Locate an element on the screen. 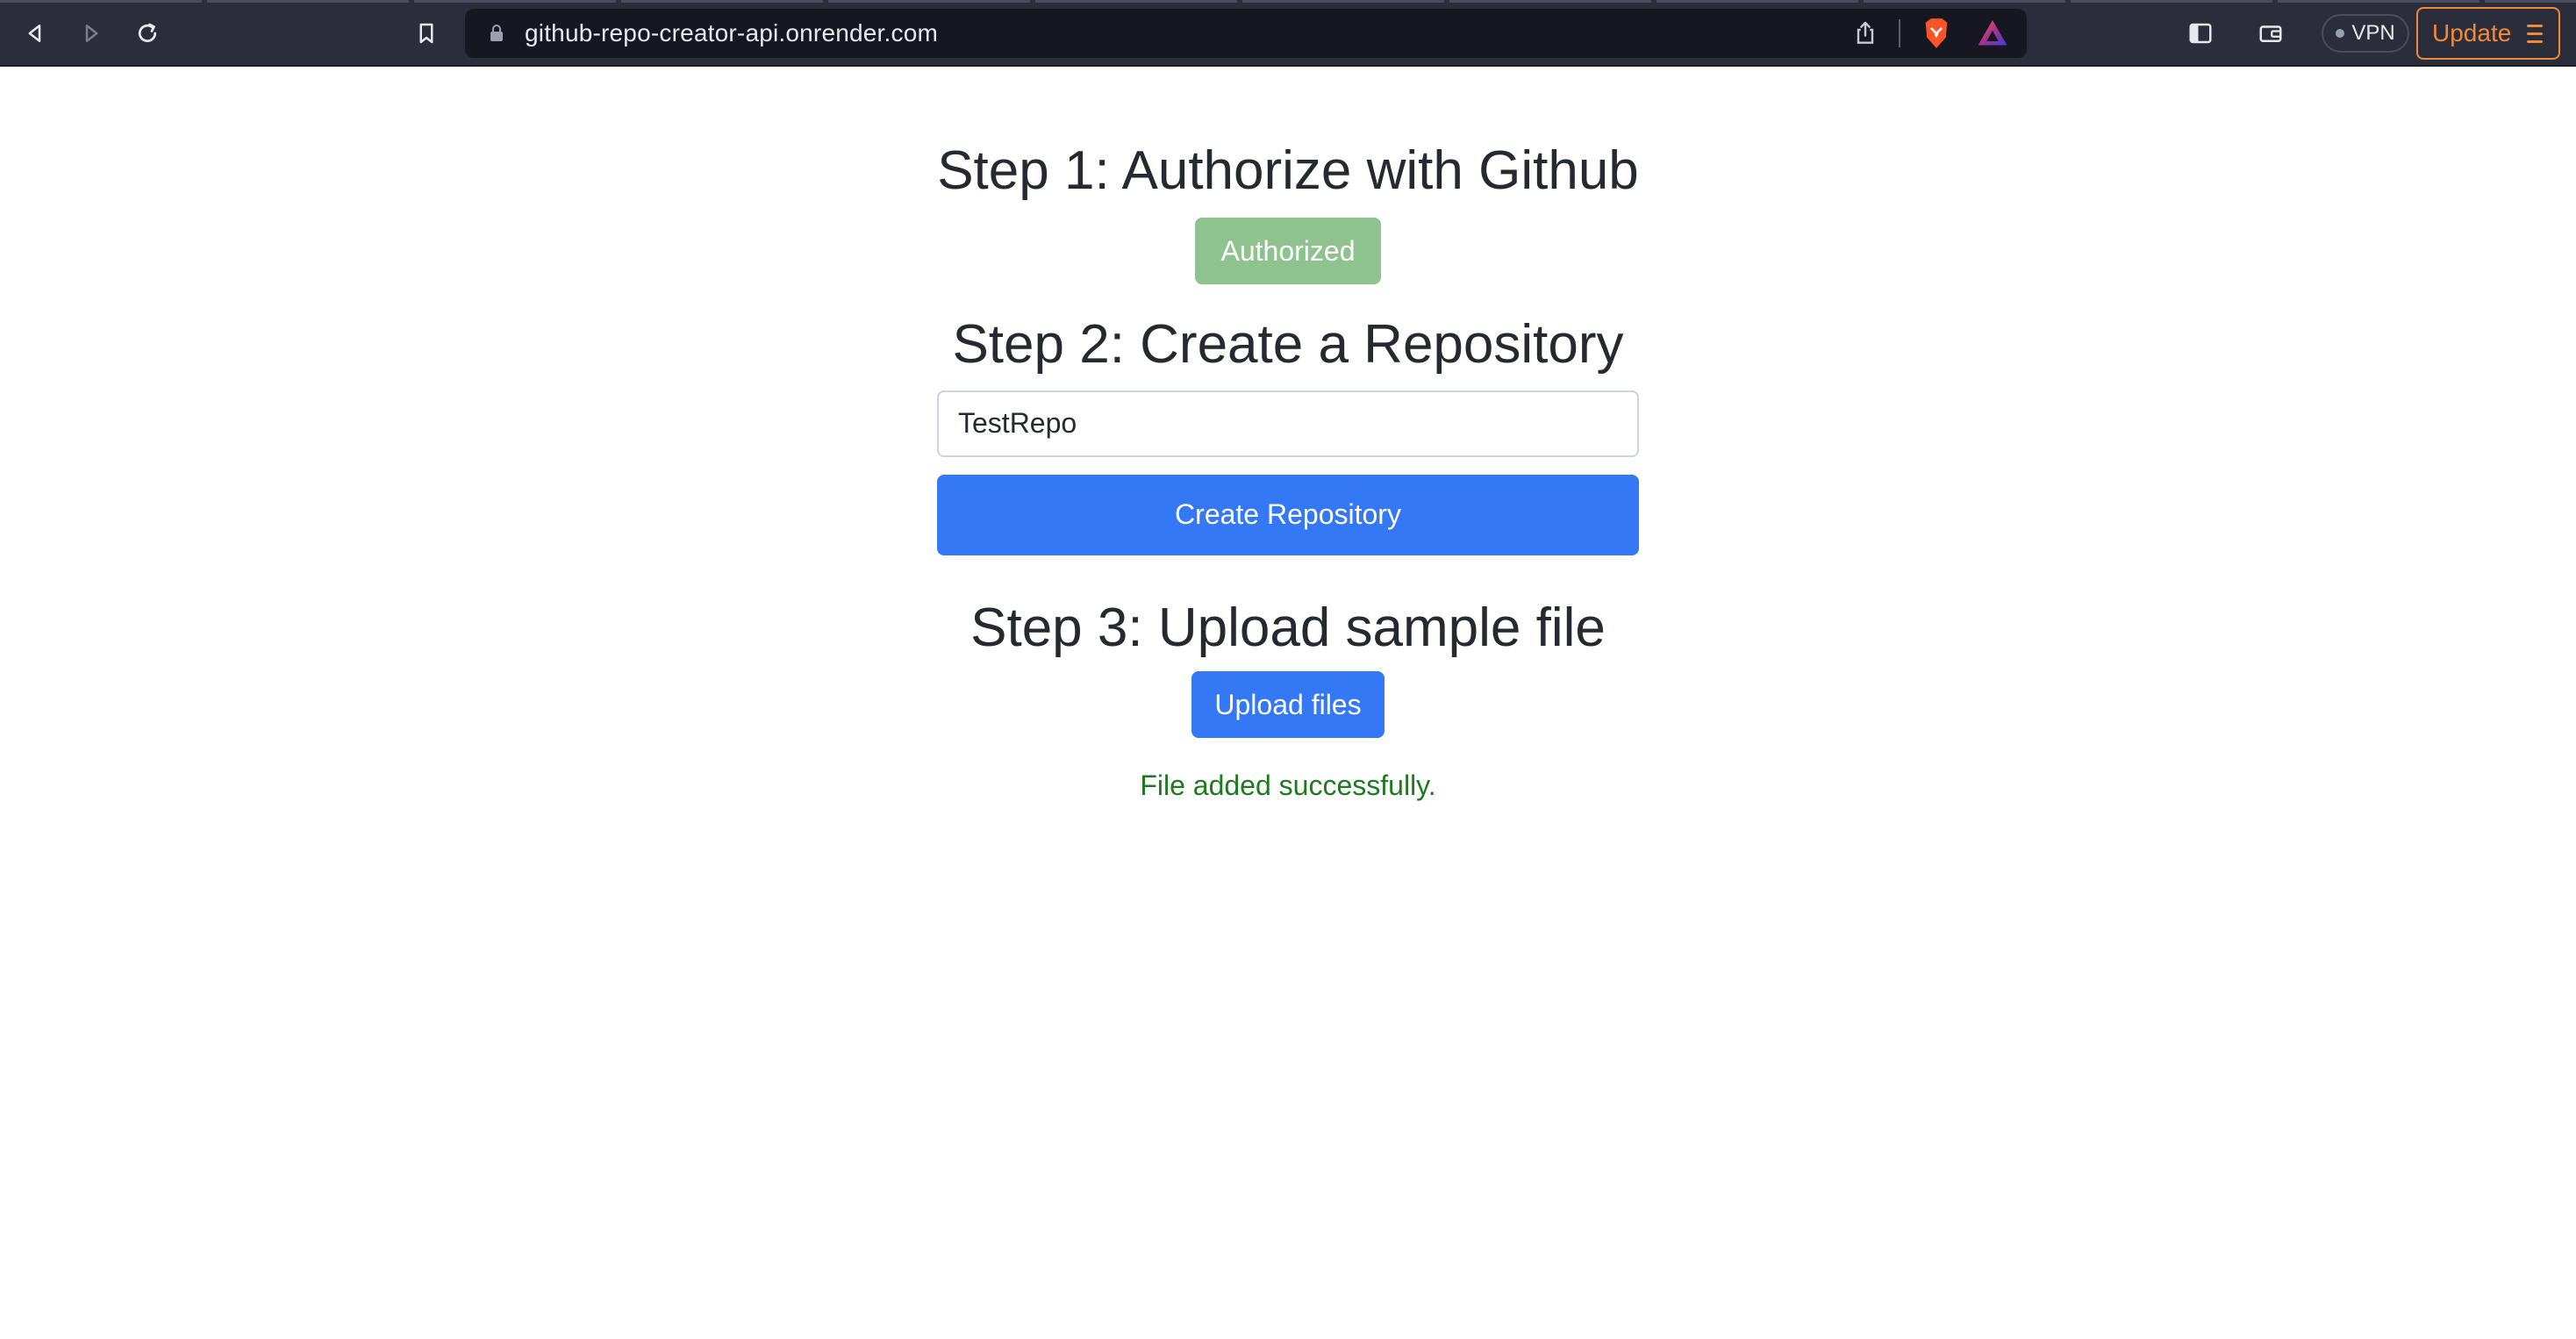 This screenshot has width=2576, height=1339. forward-icon is located at coordinates (91, 33).